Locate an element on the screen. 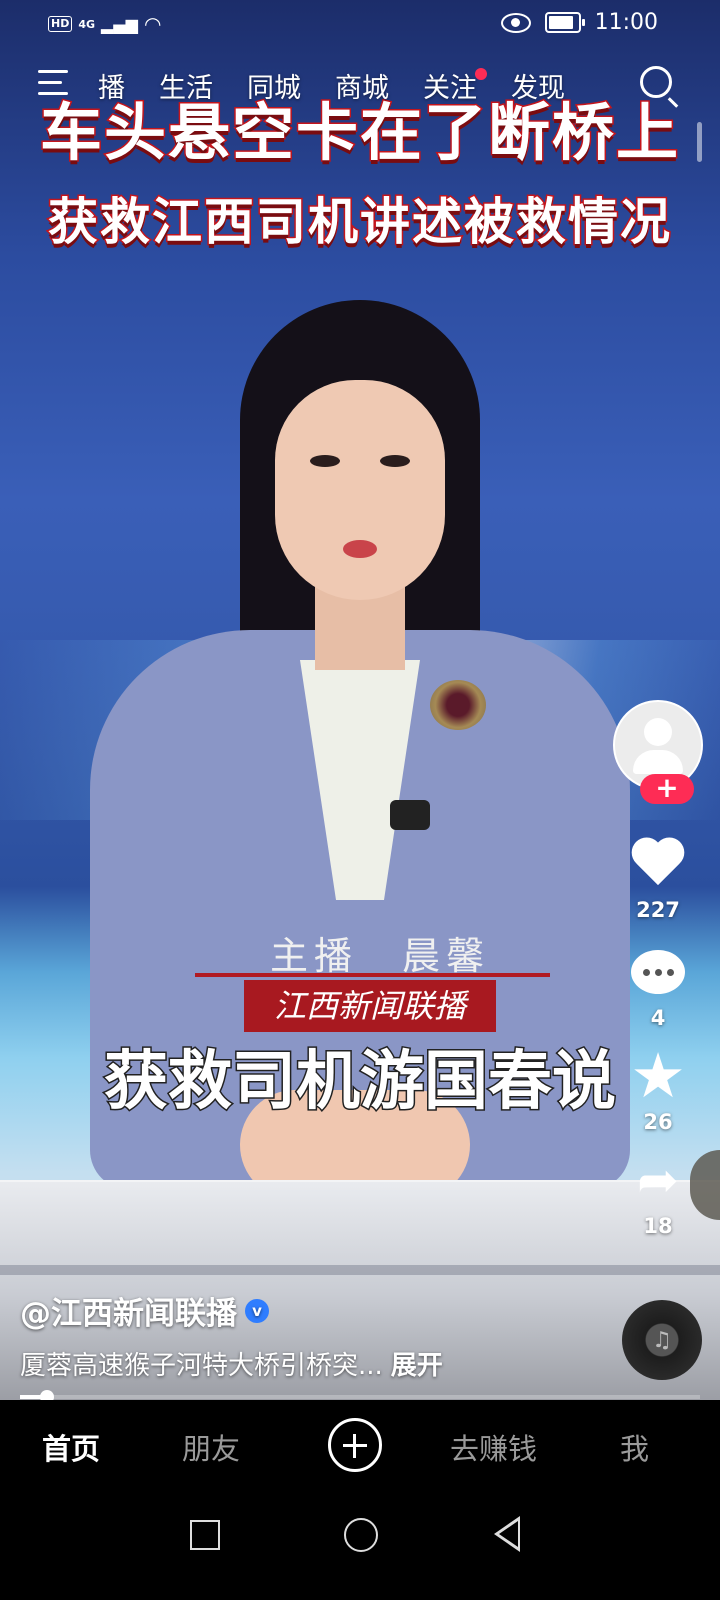  anchor-name-label: 主播 晨馨 is located at coordinates (380, 956).